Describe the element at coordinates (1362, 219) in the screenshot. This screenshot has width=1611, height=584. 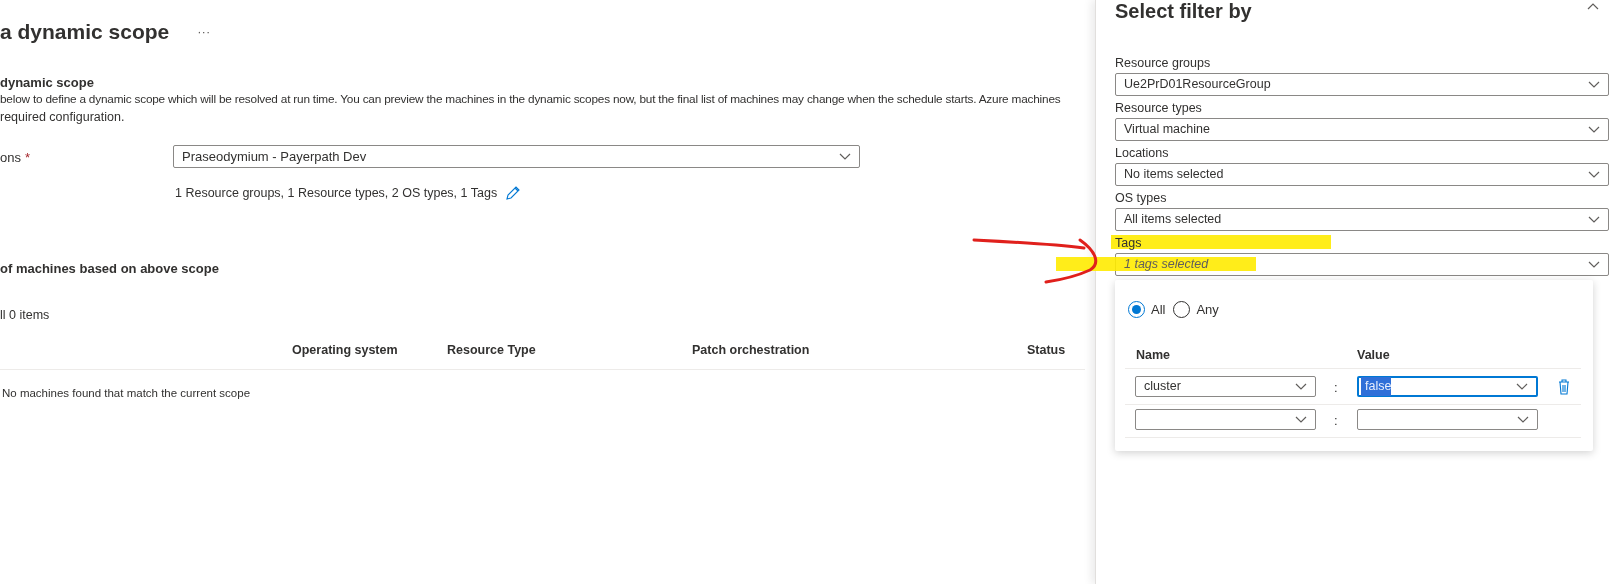
I see `filter-dropdown: All items selected` at that location.